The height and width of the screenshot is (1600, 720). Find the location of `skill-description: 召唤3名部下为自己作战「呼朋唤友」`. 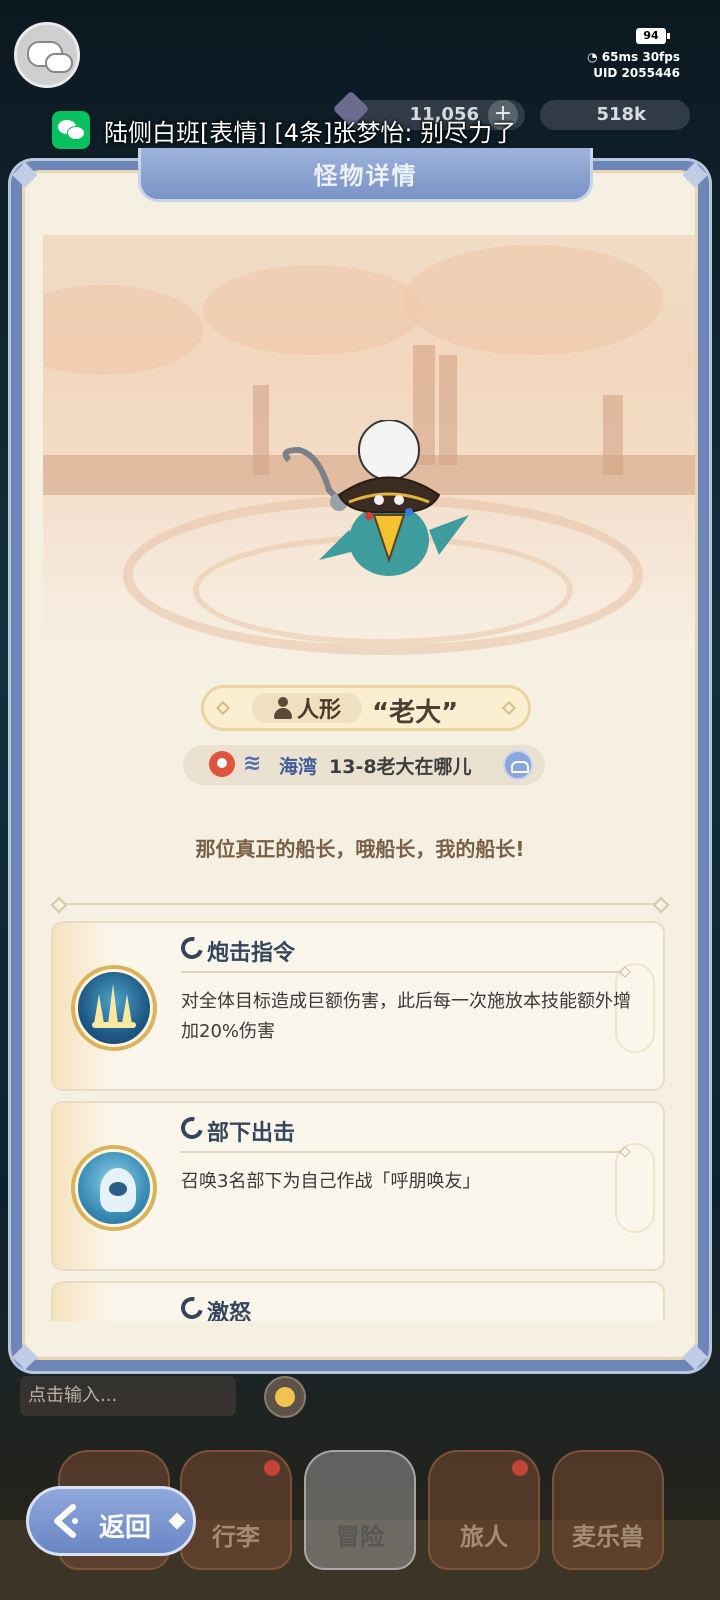

skill-description: 召唤3名部下为自己作战「呼朋唤友」 is located at coordinates (331, 1181).